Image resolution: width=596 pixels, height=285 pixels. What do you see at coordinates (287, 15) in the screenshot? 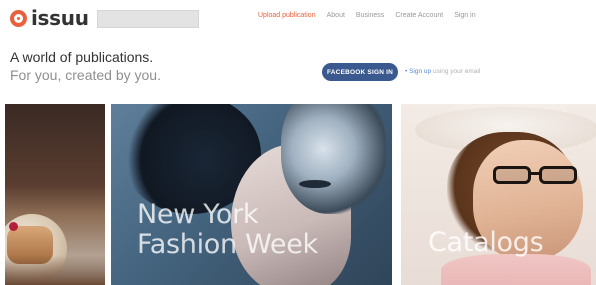
I see `nav-upload-publication: Upload publication` at bounding box center [287, 15].